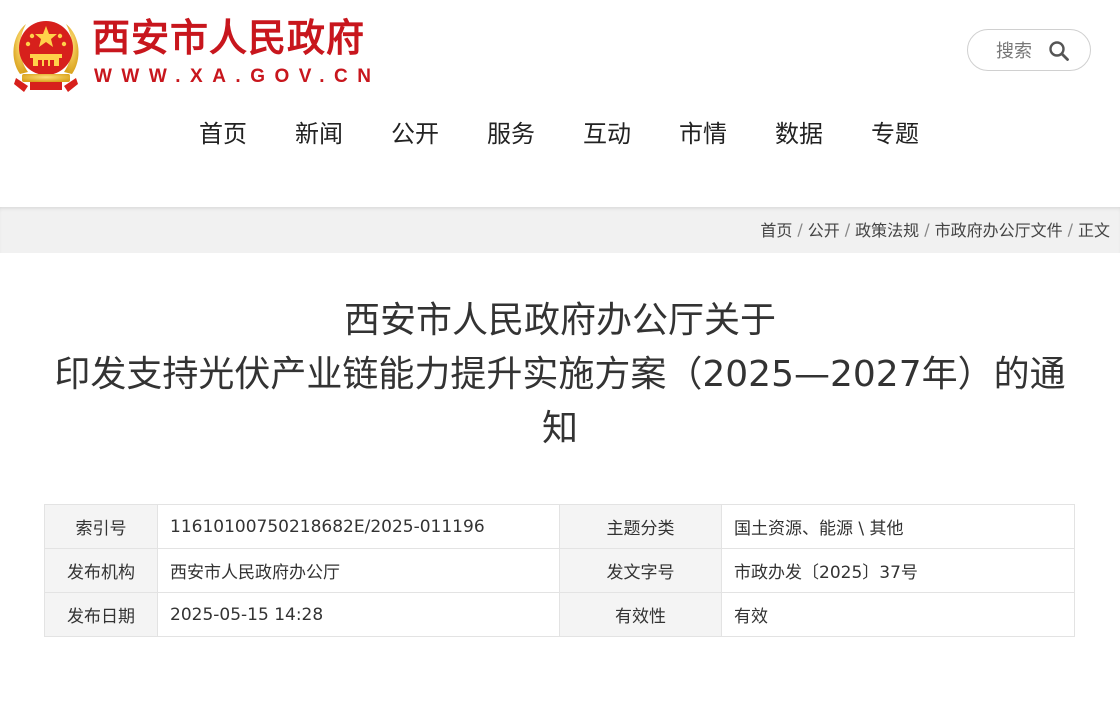  I want to click on table-row: 发布机构 西安市人民政府办公厅 发文字号 市政办发〔2025〕37号, so click(559, 570).